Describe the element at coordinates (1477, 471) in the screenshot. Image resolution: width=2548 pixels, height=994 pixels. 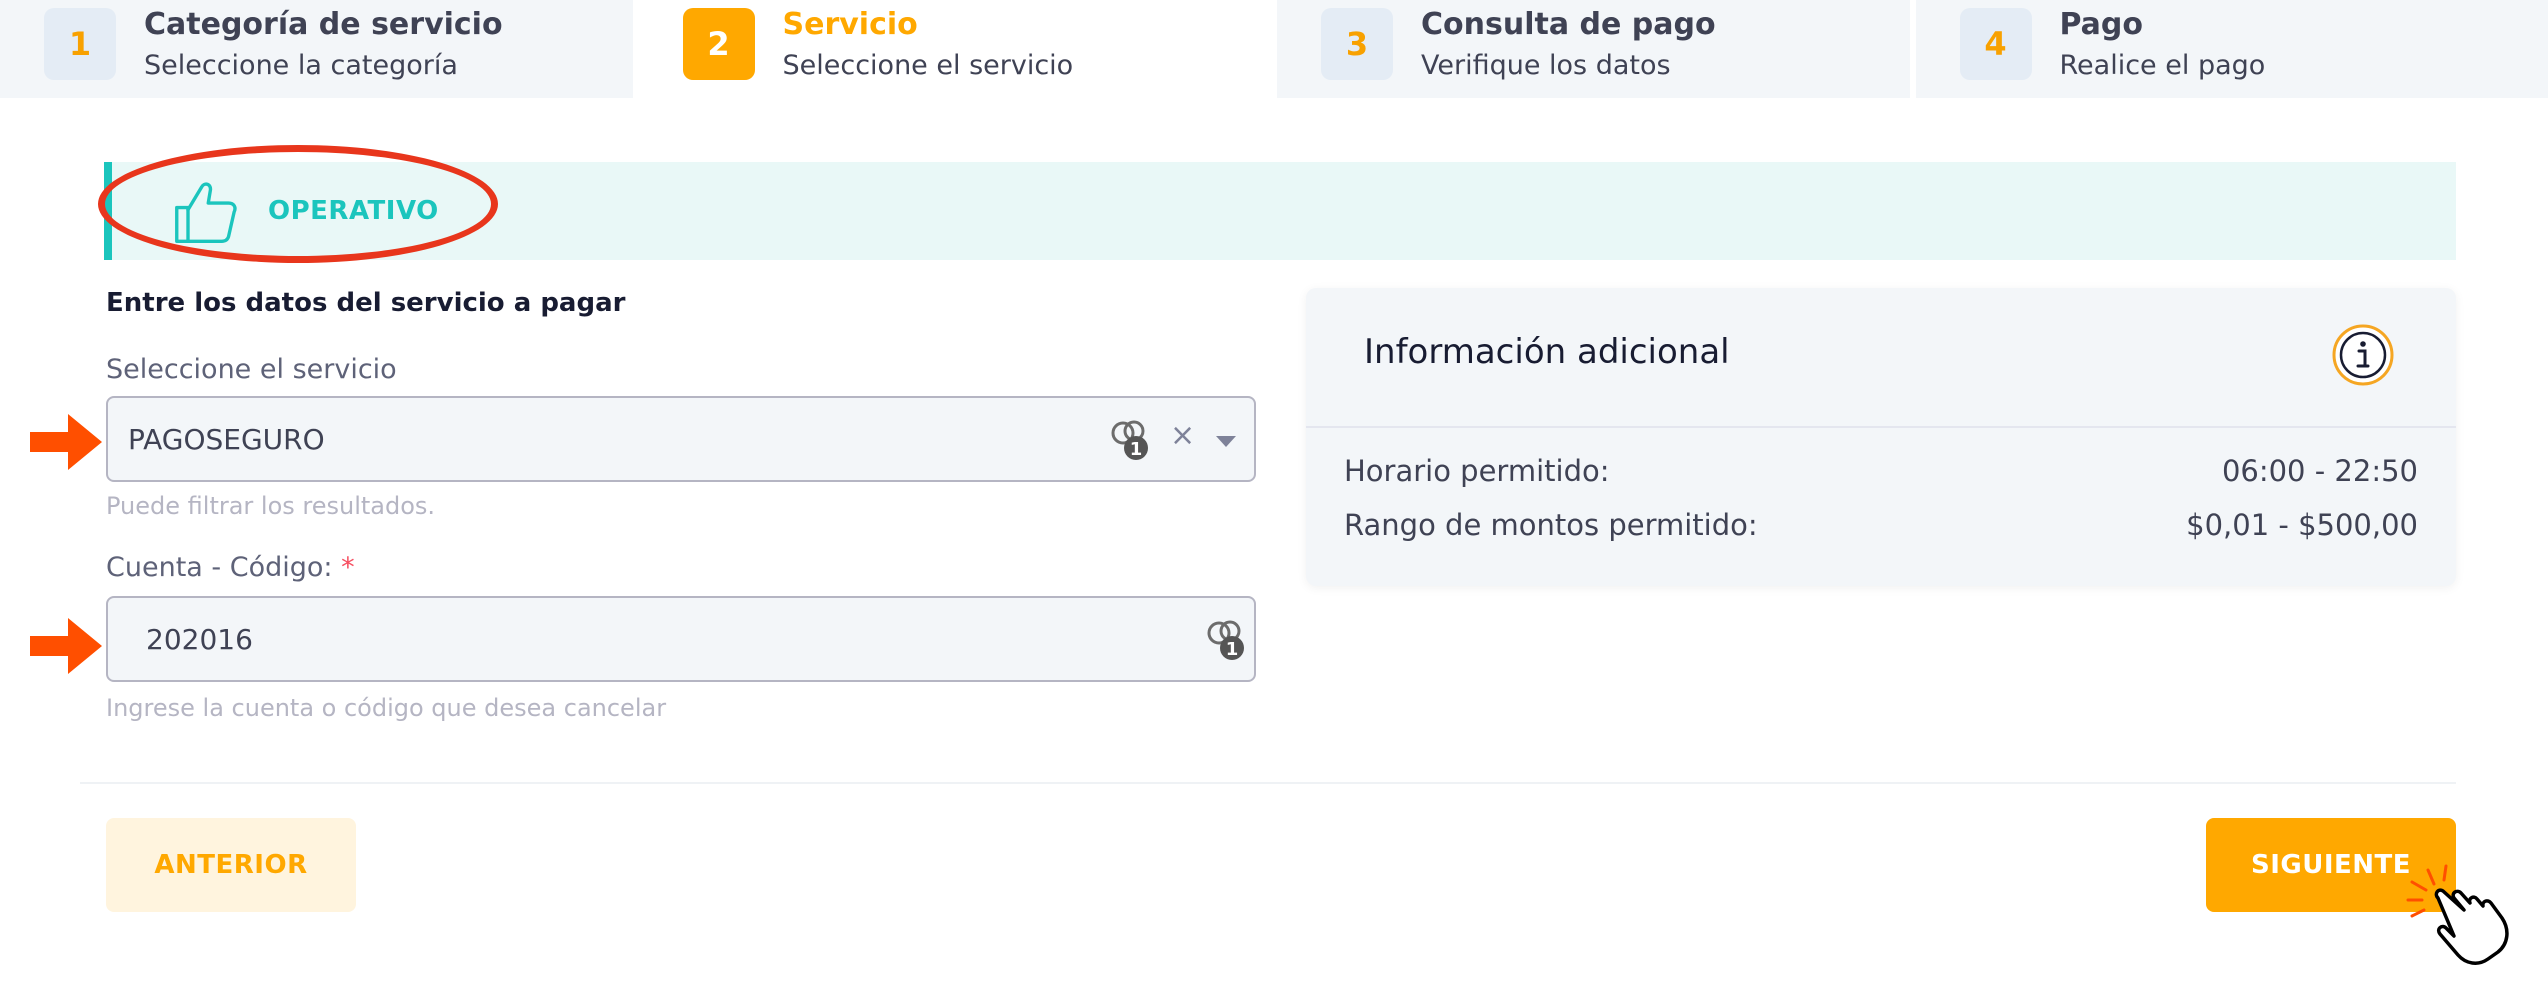
I see `info-row-label: Horario permitido:` at that location.